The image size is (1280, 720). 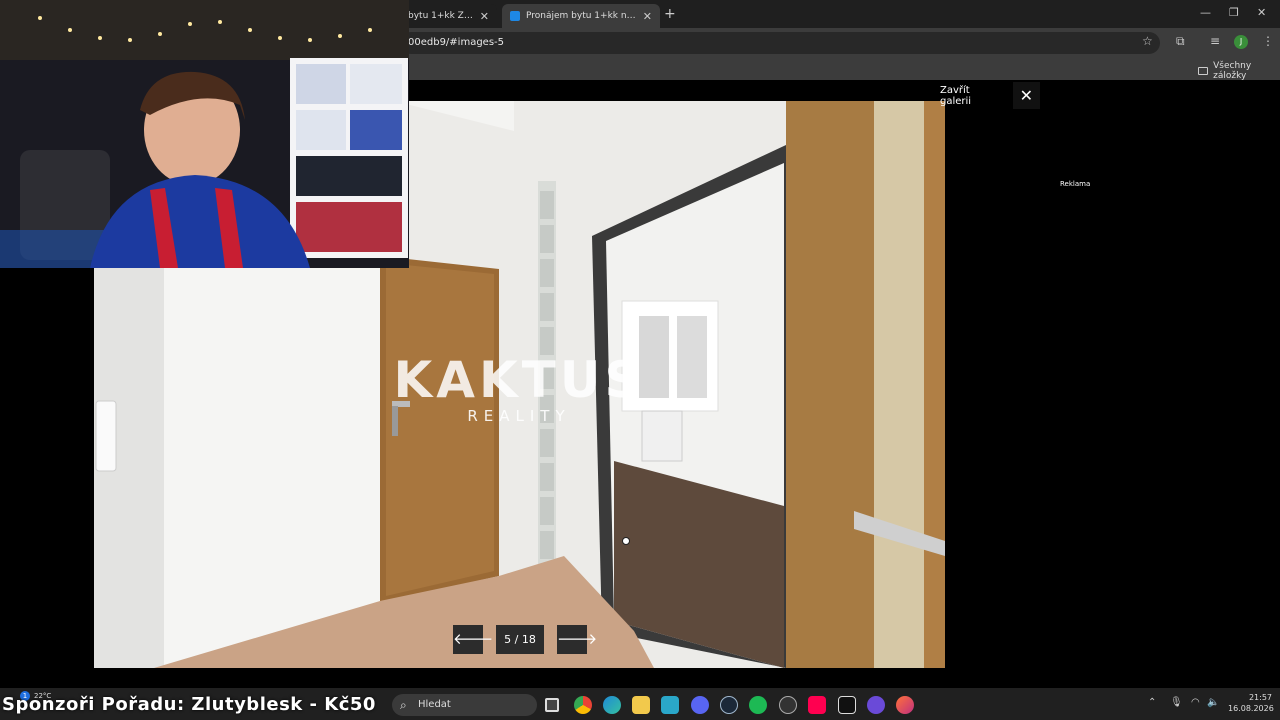 I want to click on address-bar: 00edb9/#images-5, so click(x=780, y=43).